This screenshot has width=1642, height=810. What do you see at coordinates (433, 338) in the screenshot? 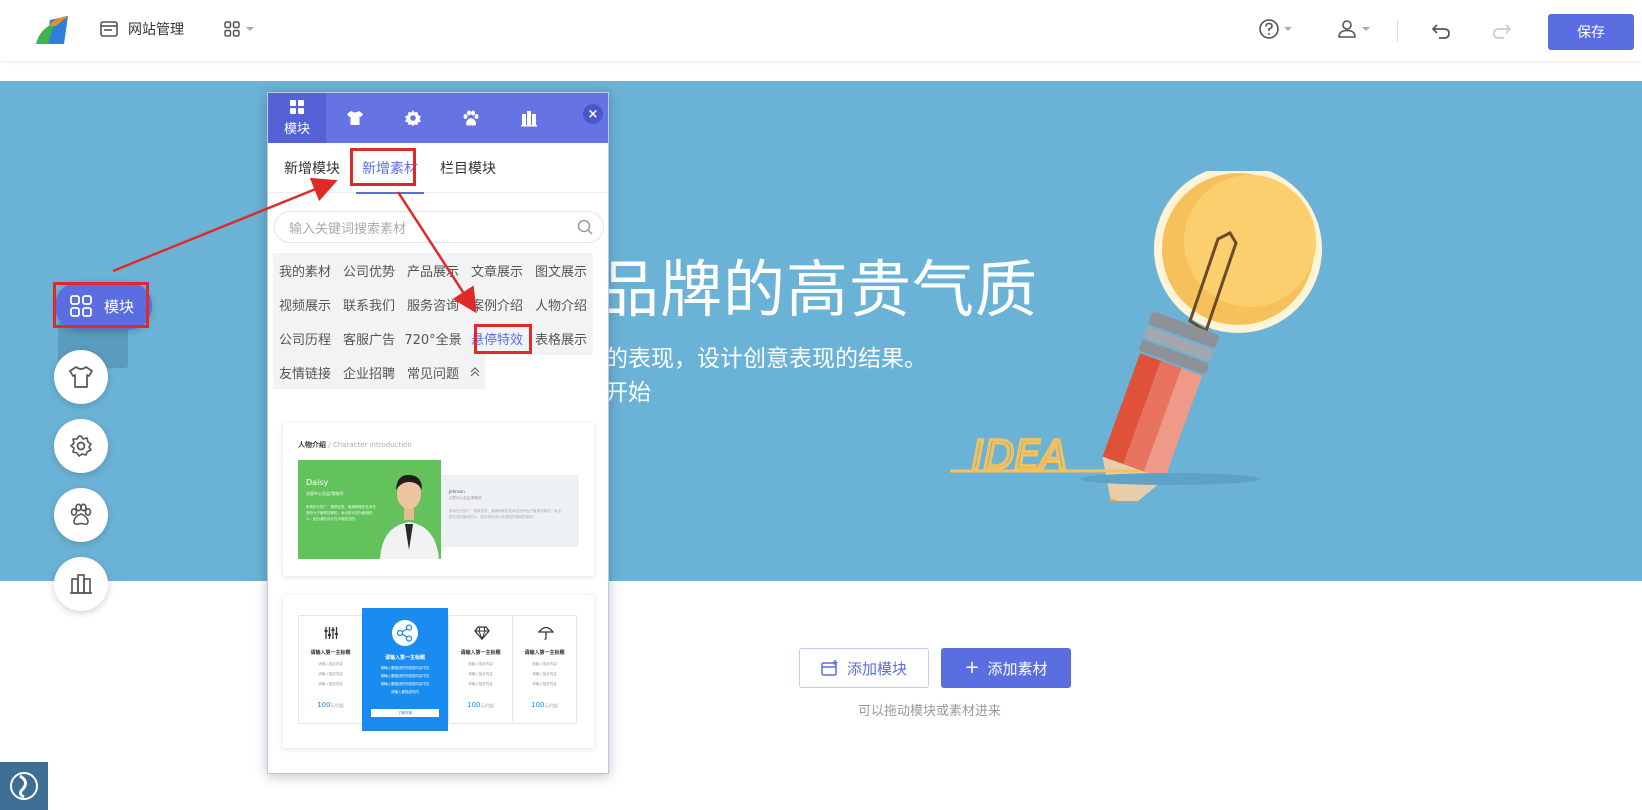
I see `category-panorama: 720°全景` at bounding box center [433, 338].